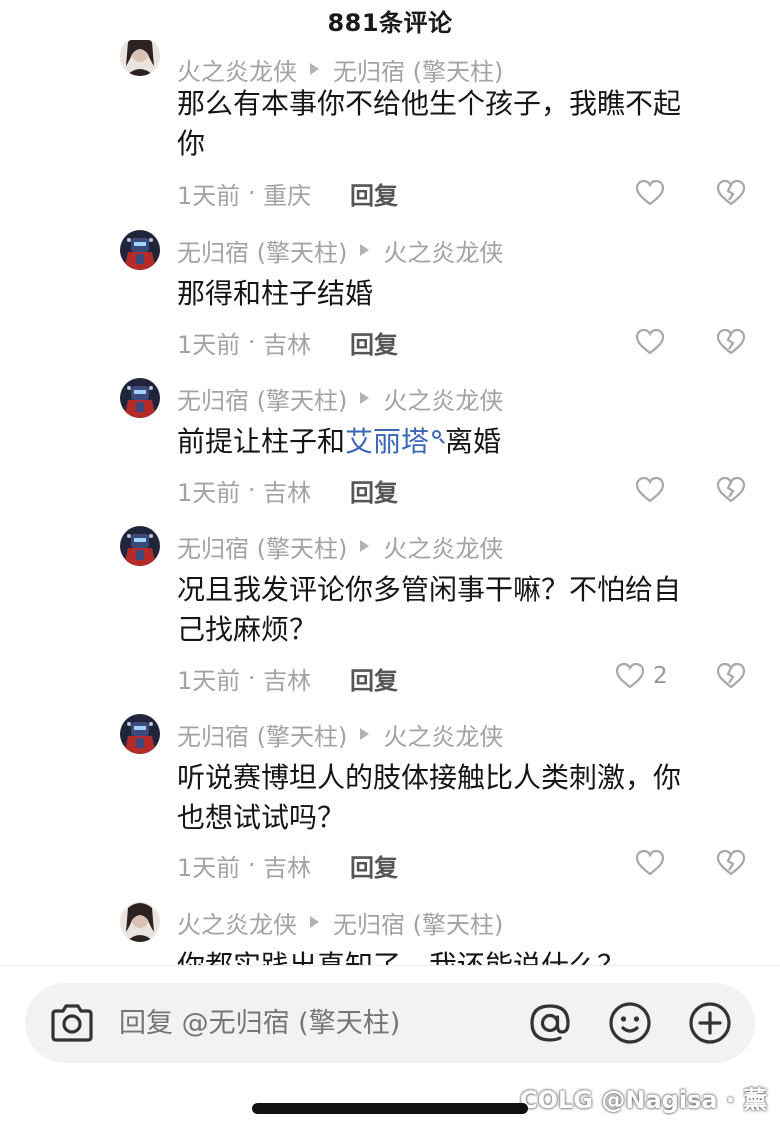 This screenshot has height=1130, width=780. I want to click on comment-text: 况且我发评论你多管闲事干嘛？不怕给自 己找麻烦？, so click(457, 610).